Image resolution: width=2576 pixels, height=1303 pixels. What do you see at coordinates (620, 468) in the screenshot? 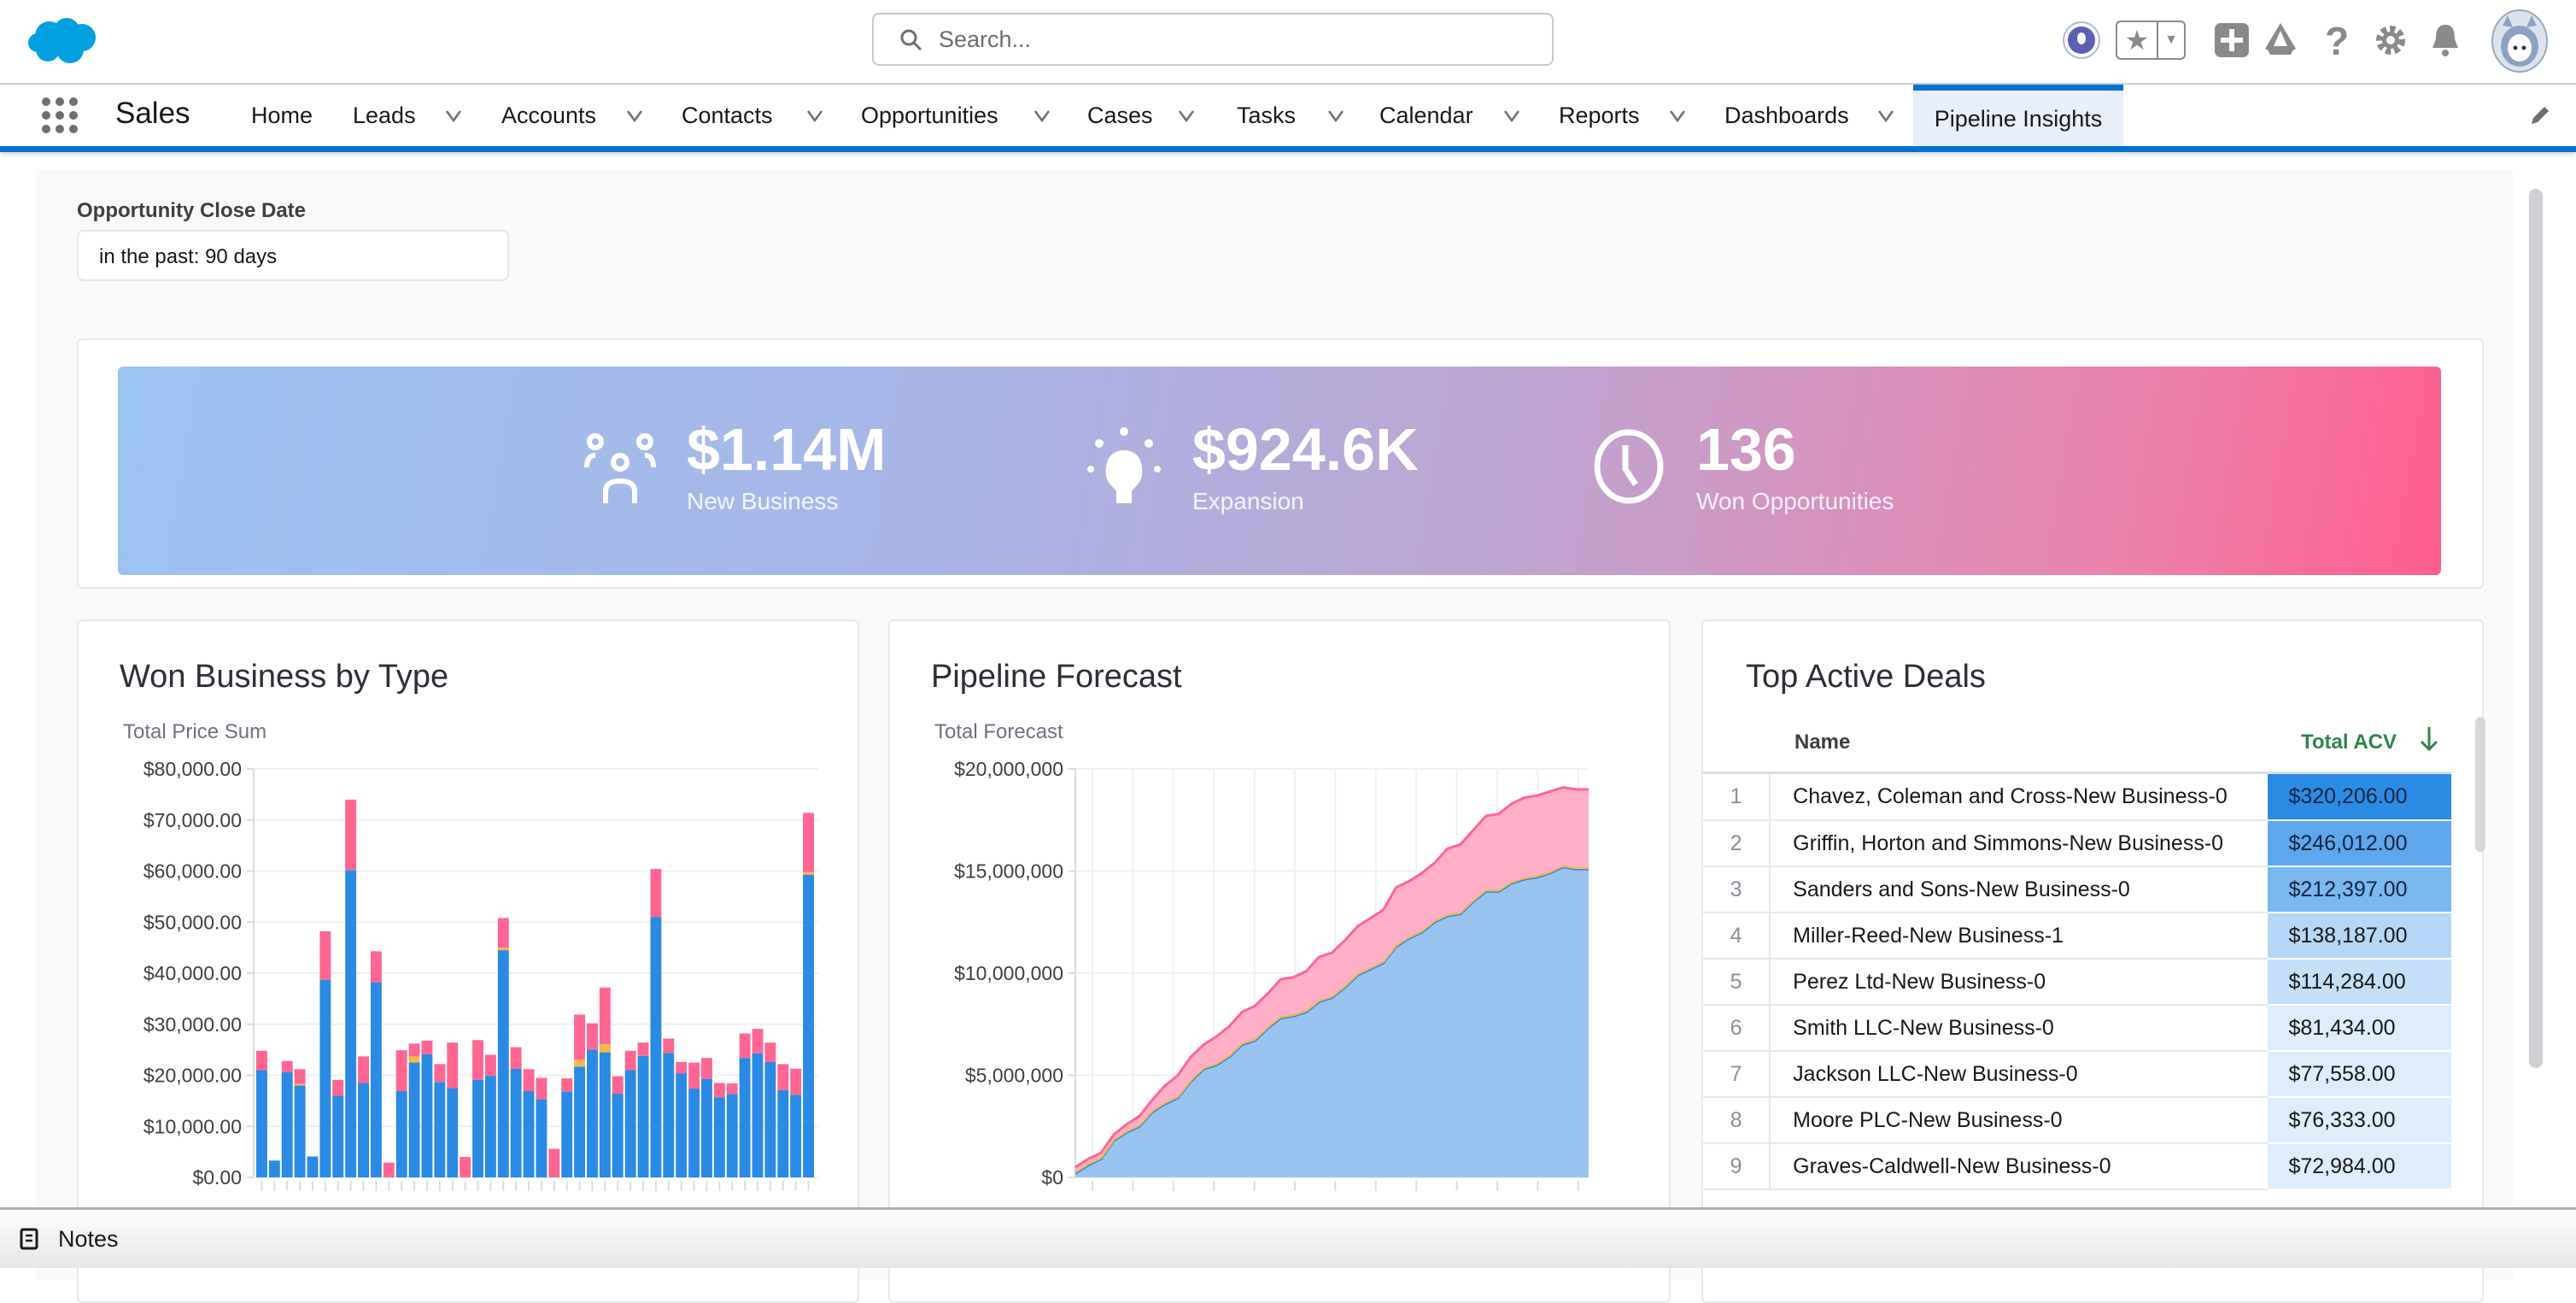
I see `group-people-icon` at bounding box center [620, 468].